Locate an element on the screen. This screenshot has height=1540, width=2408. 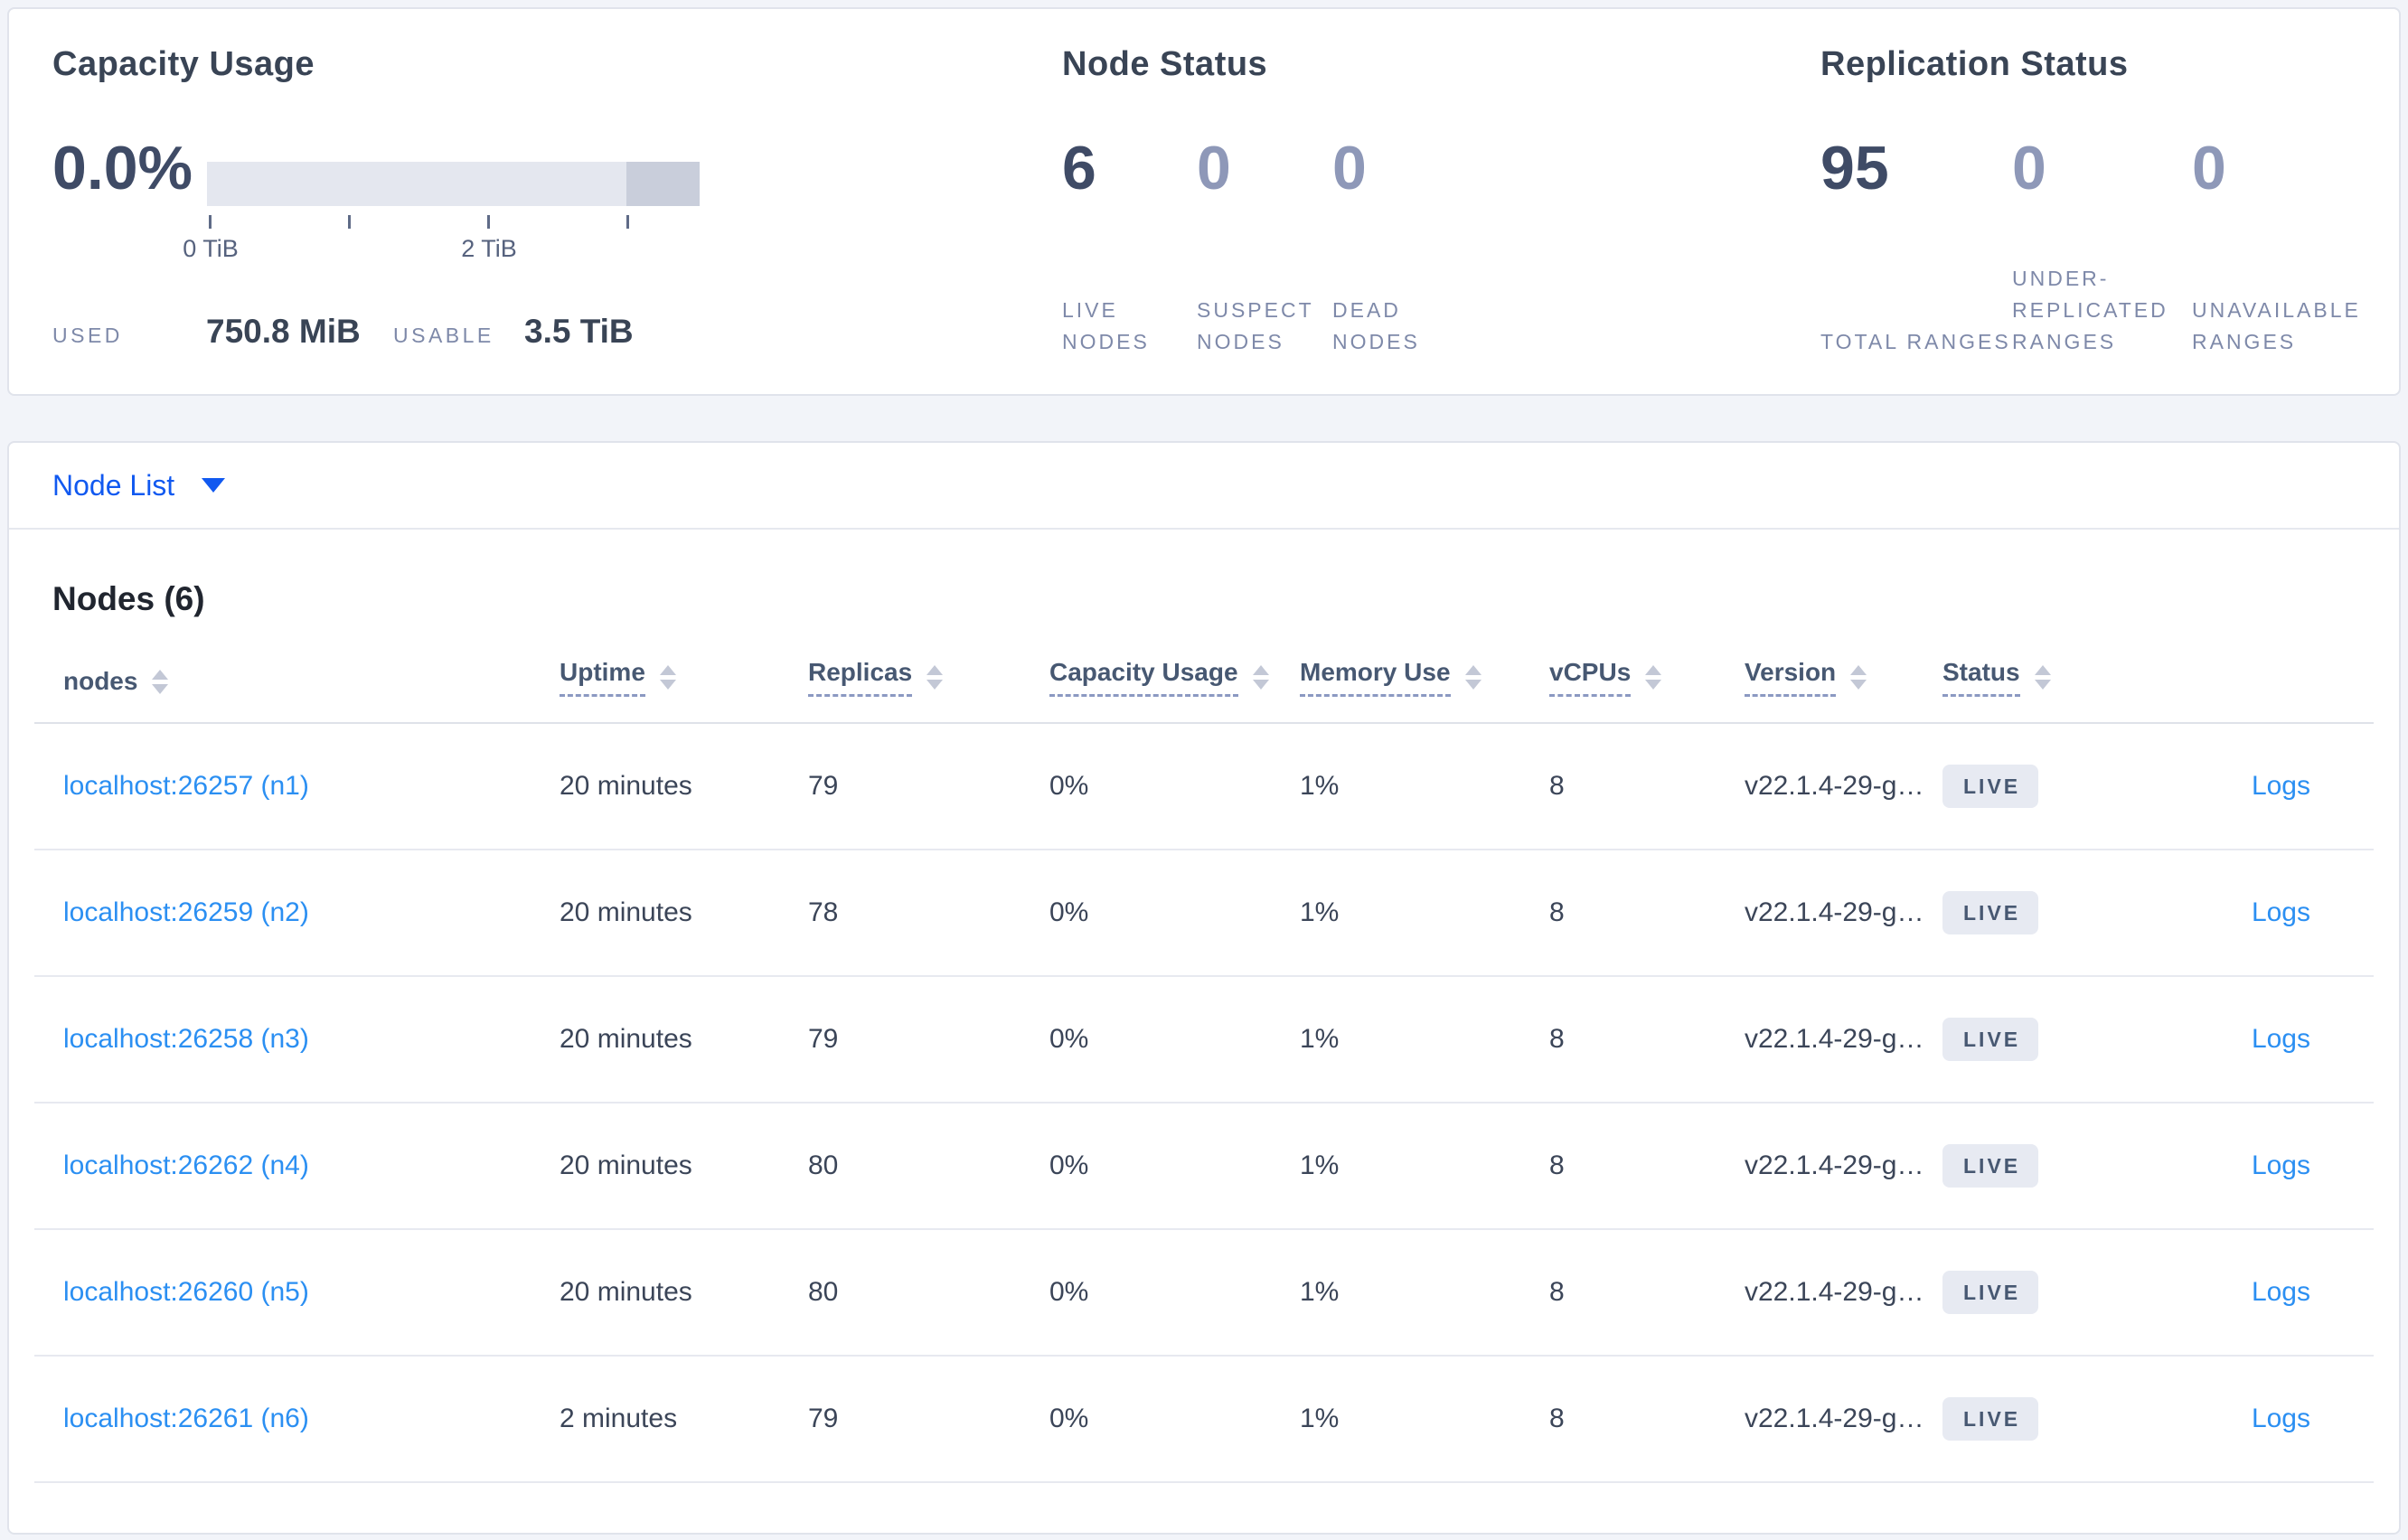
stat-label: LIVE NODES is located at coordinates (1106, 325).